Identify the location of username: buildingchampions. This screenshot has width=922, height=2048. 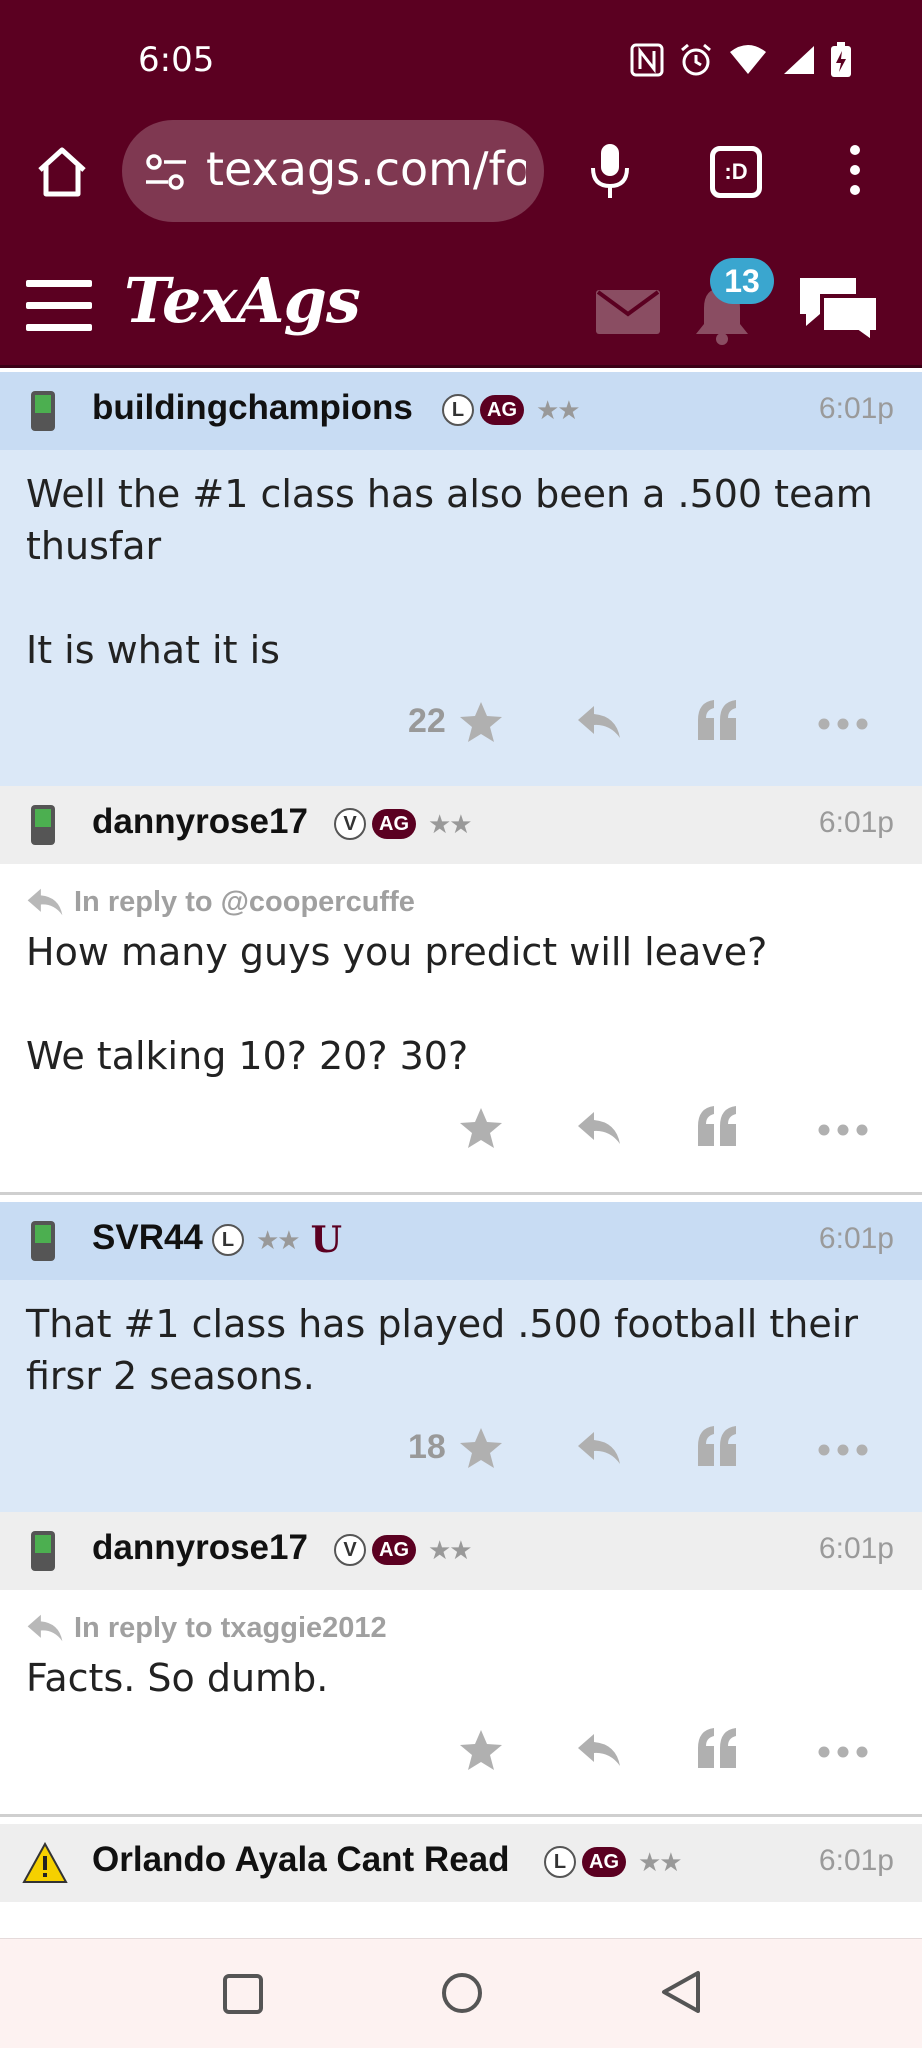
(252, 408).